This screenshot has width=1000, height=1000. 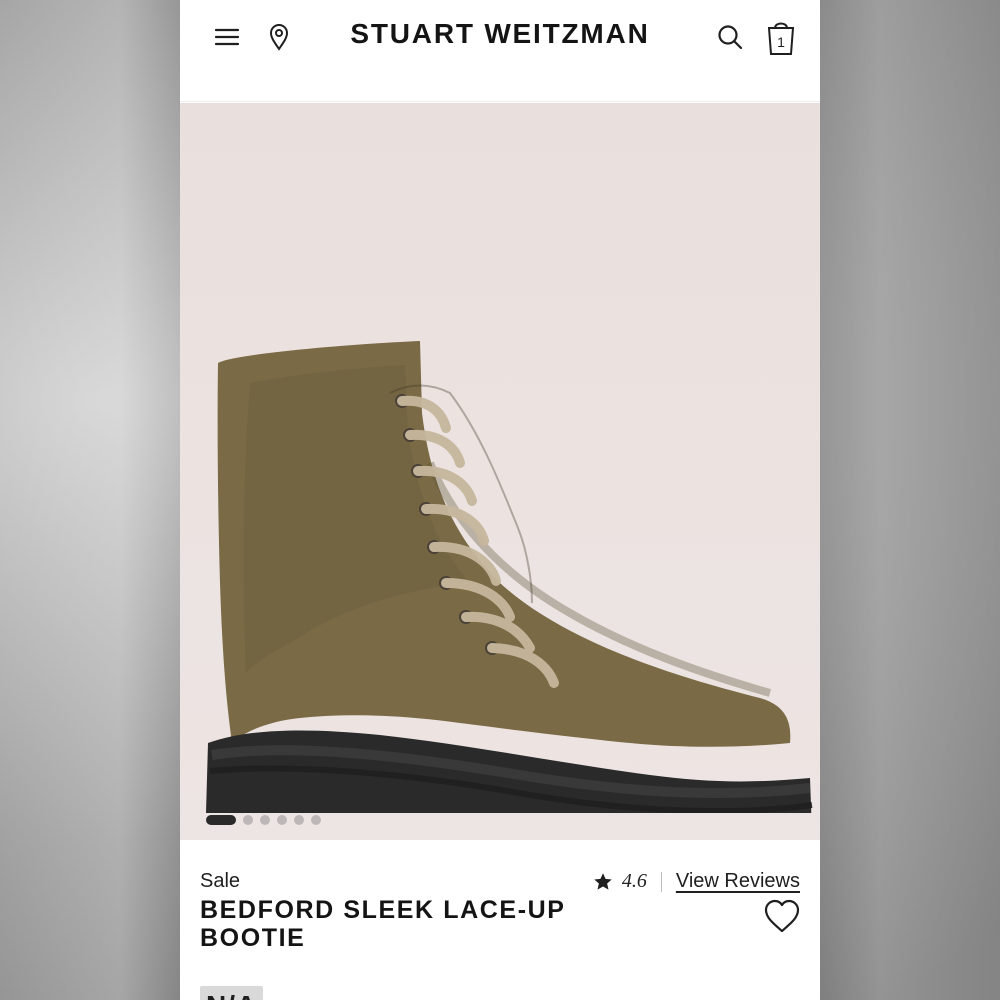 I want to click on top-navigation-bar: STUART WEITZMAN 1, so click(x=500, y=51).